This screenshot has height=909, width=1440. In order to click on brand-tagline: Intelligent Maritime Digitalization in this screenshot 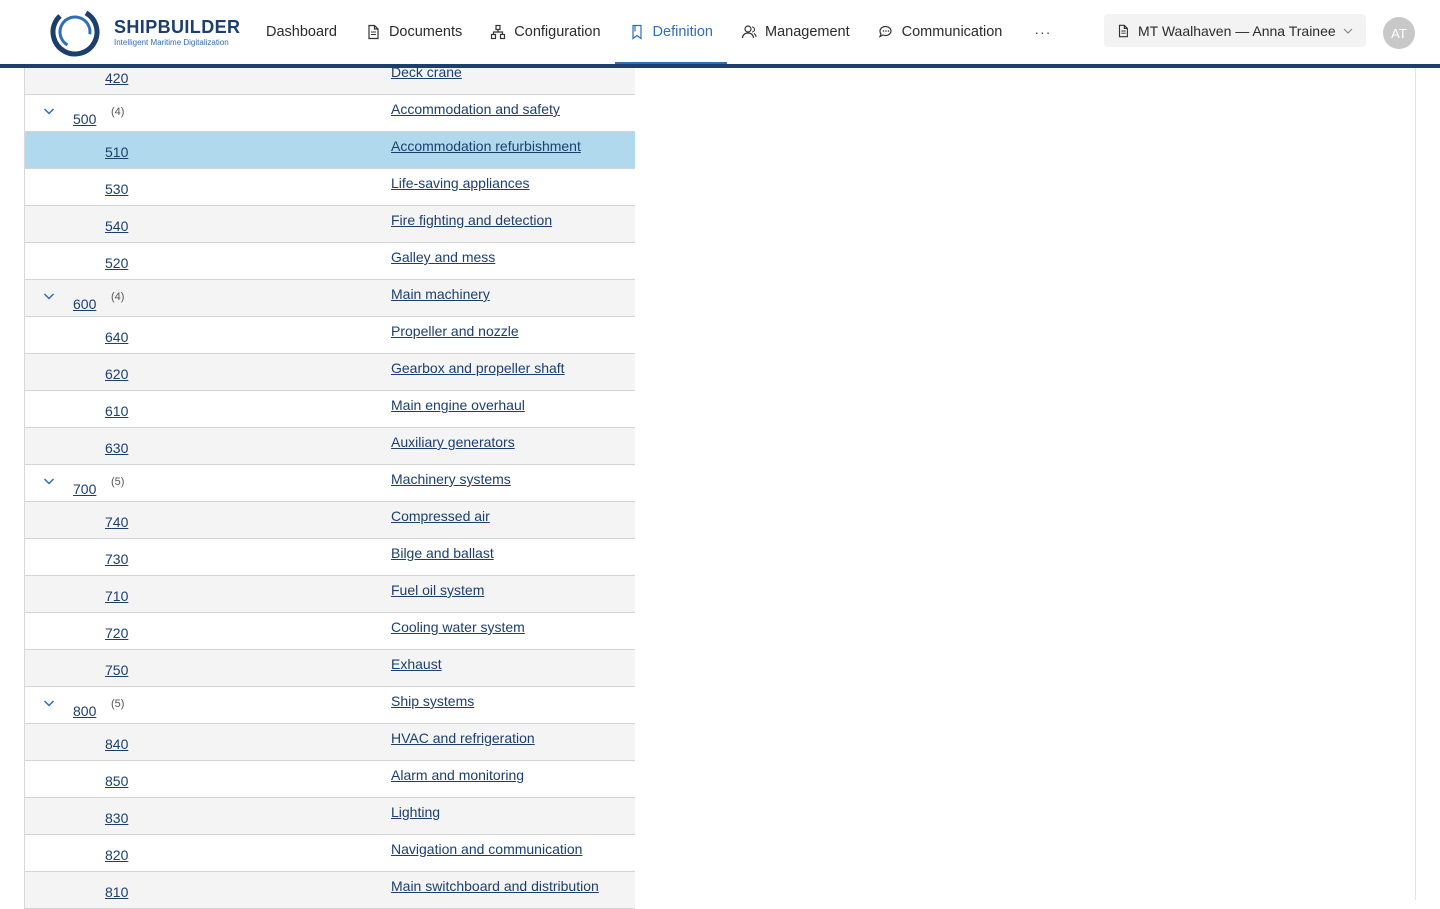, I will do `click(171, 42)`.